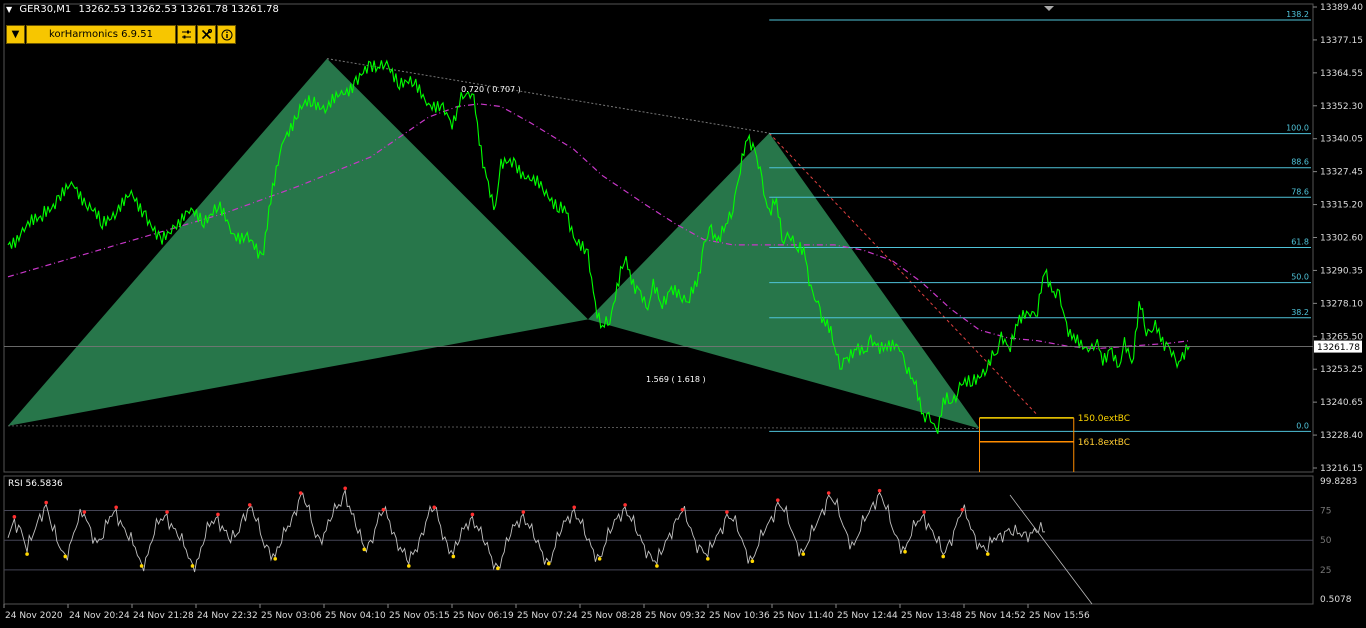 Image resolution: width=1366 pixels, height=628 pixels. Describe the element at coordinates (1300, 277) in the screenshot. I see `fib-level-label: 50.0` at that location.